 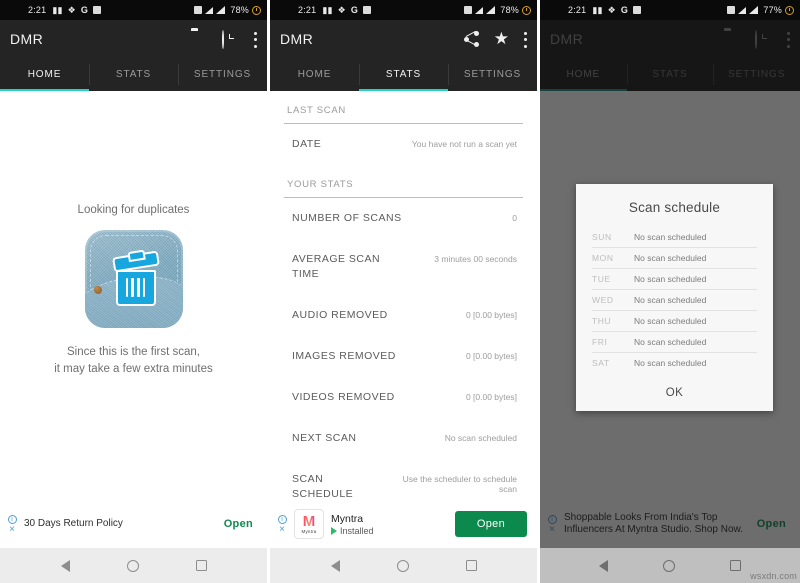 I want to click on schedule-day: SAT, so click(x=601, y=363).